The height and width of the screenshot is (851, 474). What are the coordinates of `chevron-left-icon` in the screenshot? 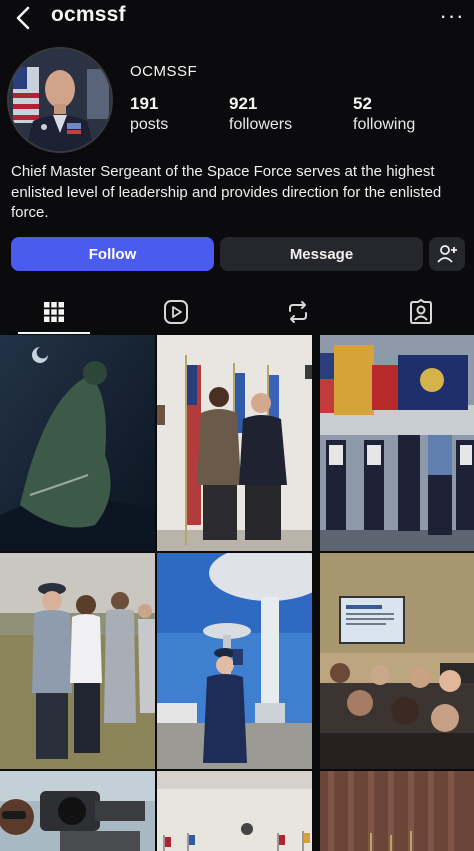 It's located at (24, 18).